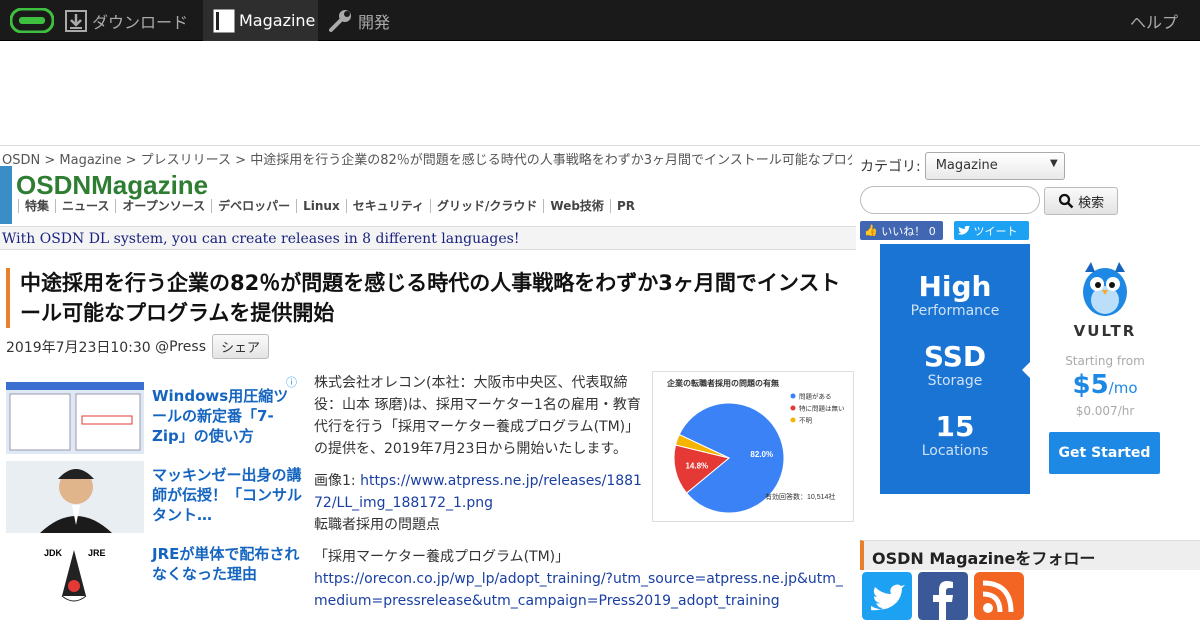 The width and height of the screenshot is (1200, 630). Describe the element at coordinates (999, 596) in the screenshot. I see `rss-icon` at that location.